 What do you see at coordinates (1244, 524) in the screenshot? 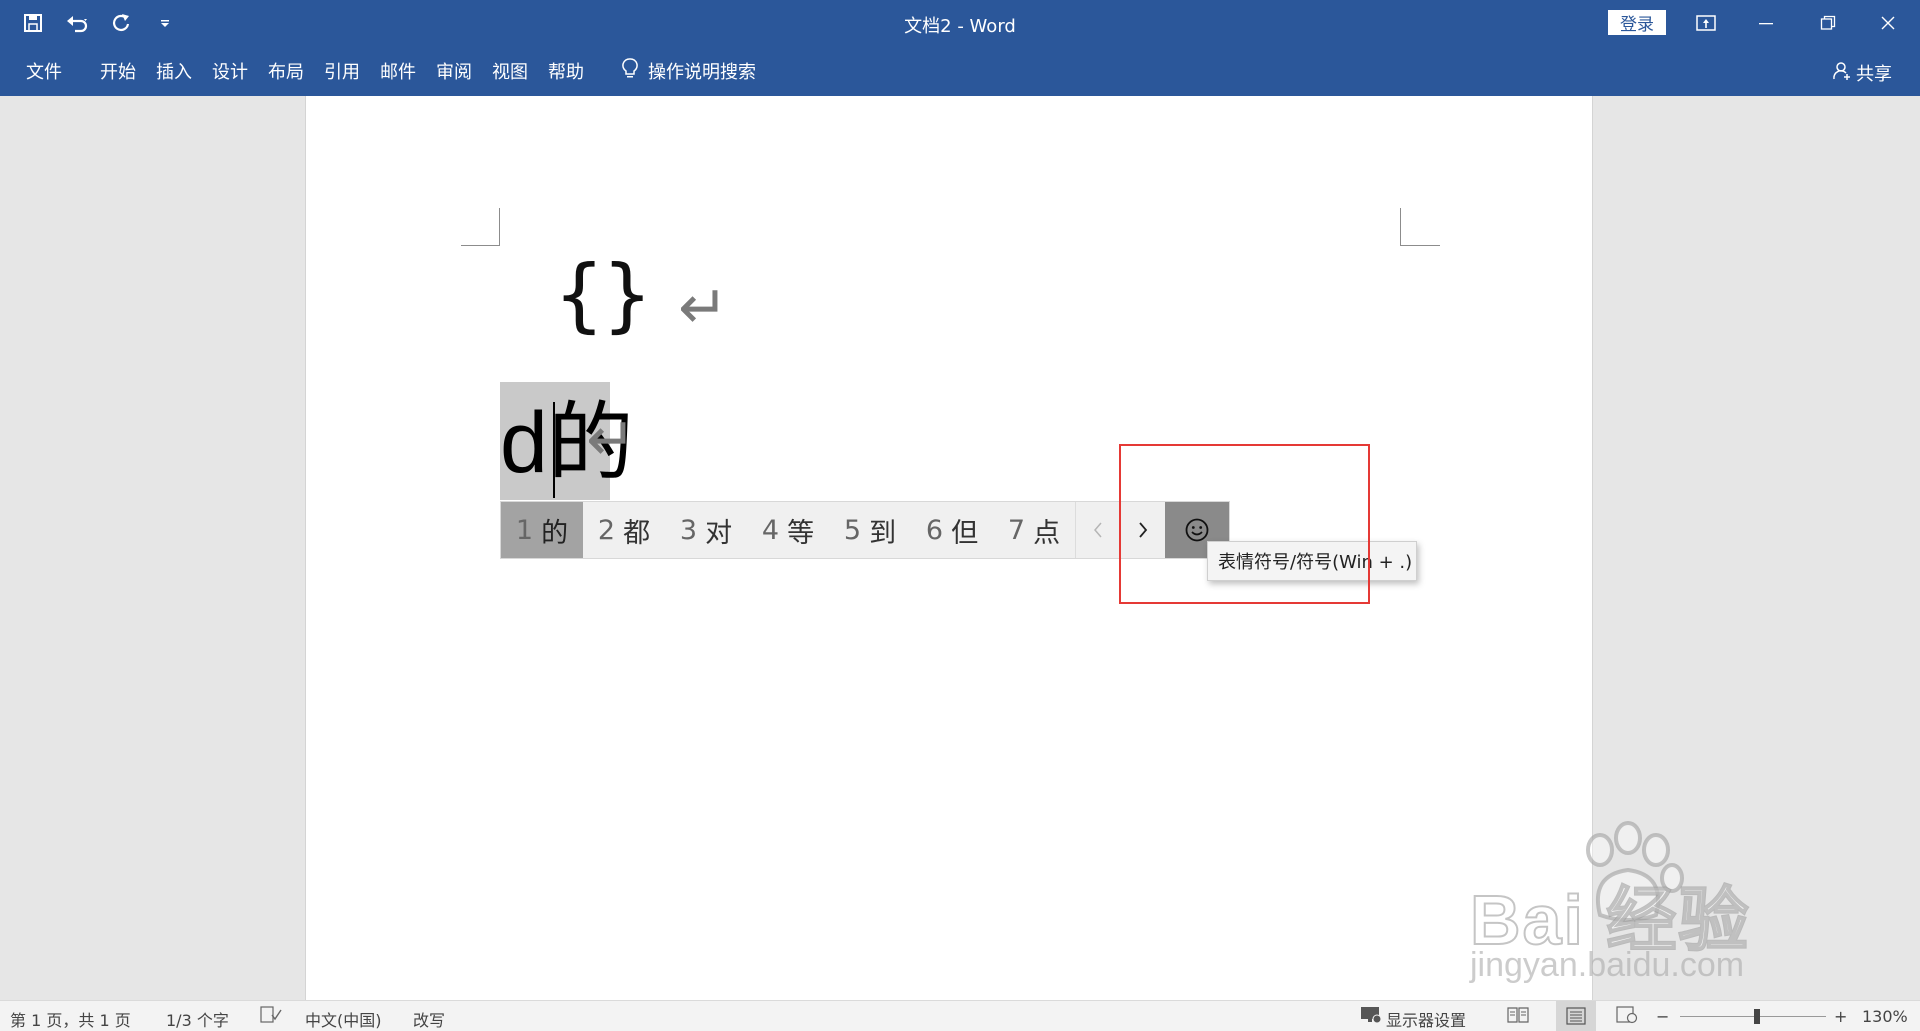
I see `annotation-highlight-box` at bounding box center [1244, 524].